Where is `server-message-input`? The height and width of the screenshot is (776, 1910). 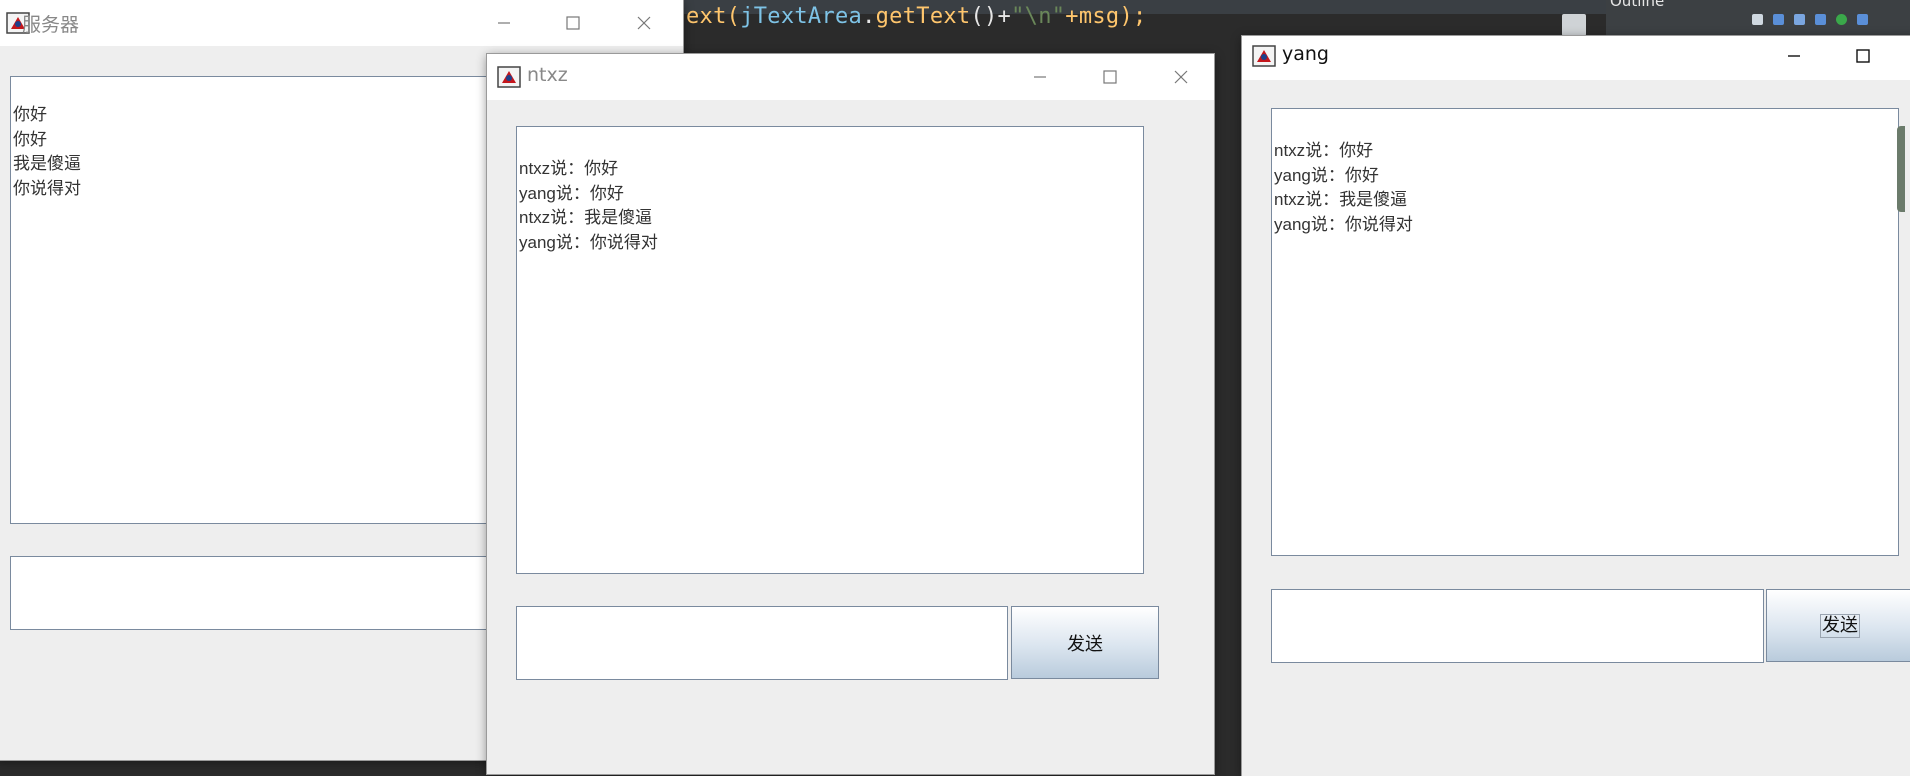
server-message-input is located at coordinates (271, 593).